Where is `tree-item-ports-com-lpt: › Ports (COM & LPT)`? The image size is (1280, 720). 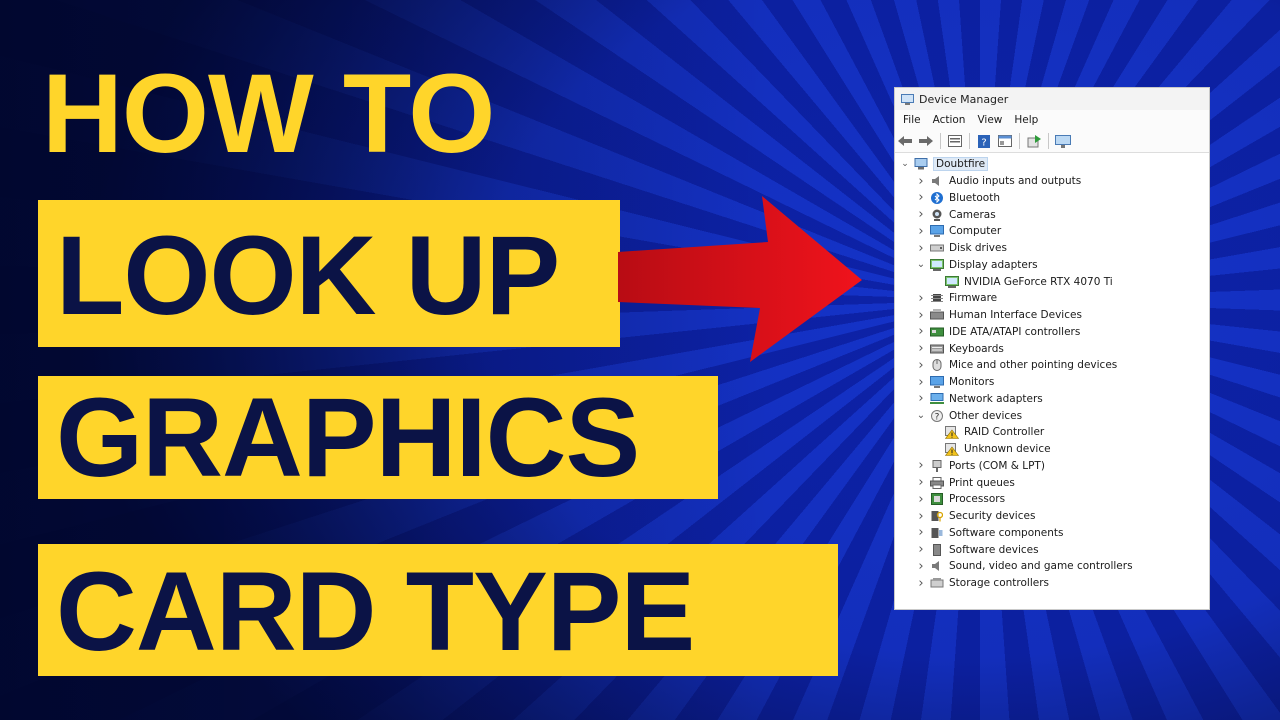
tree-item-ports-com-lpt: › Ports (COM & LPT) is located at coordinates (1052, 466).